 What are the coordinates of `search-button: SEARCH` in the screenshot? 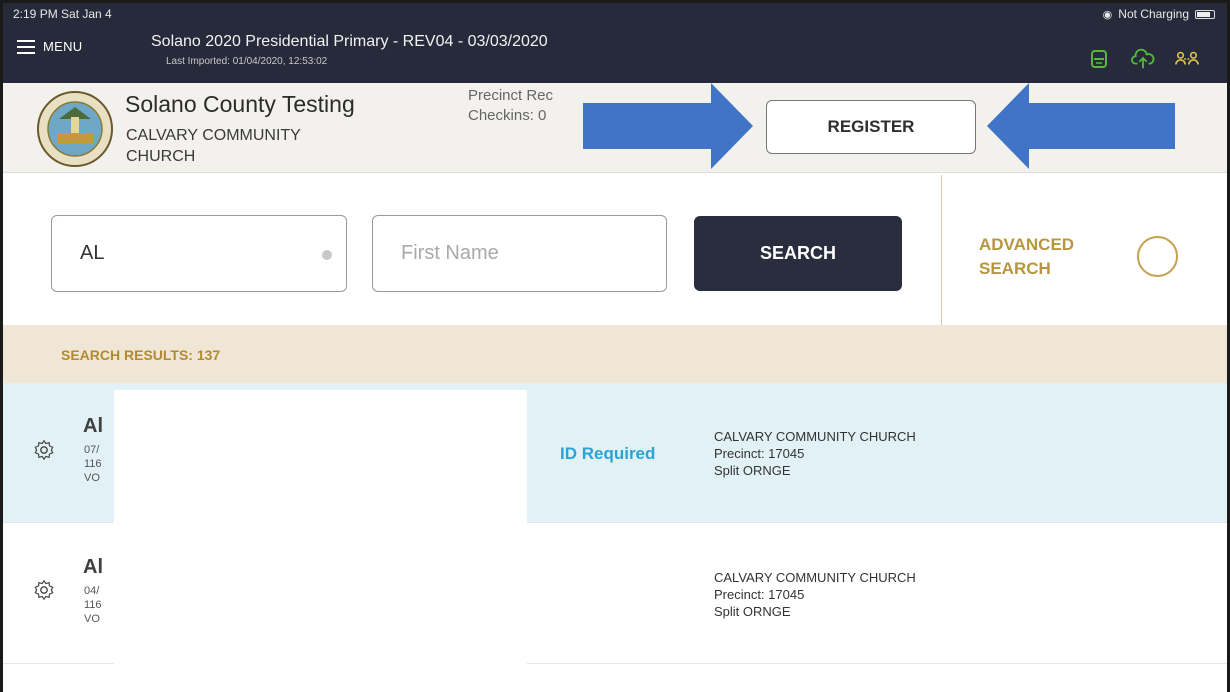 It's located at (798, 253).